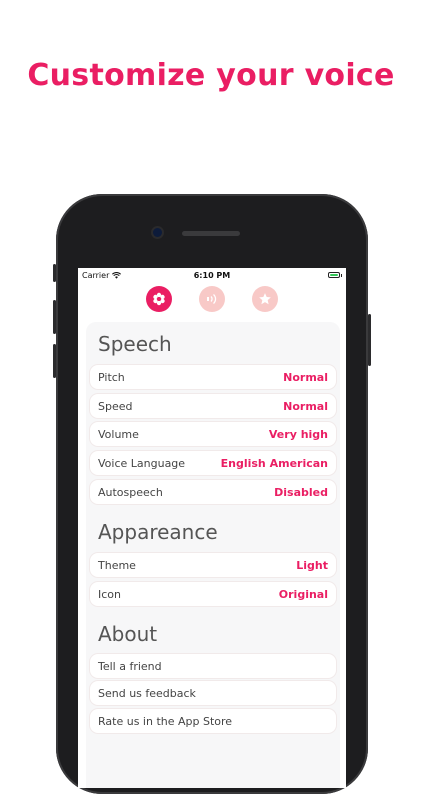 The image size is (422, 794). I want to click on setting-label: Pitch, so click(111, 377).